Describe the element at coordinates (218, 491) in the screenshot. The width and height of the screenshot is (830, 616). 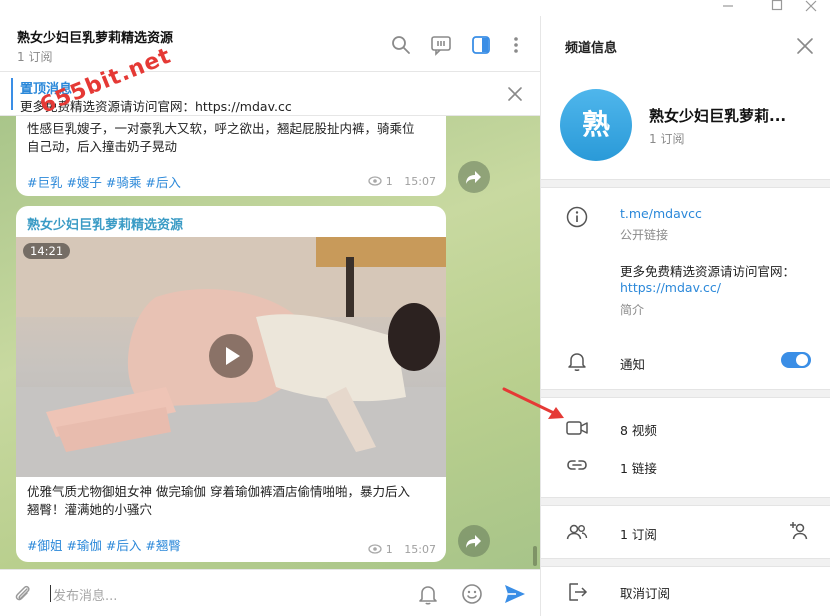
I see `message-line: 优雅气质尤物御姐女神 做完瑜伽 穿着瑜伽裤酒店偷情啪啪，暴力后入` at that location.